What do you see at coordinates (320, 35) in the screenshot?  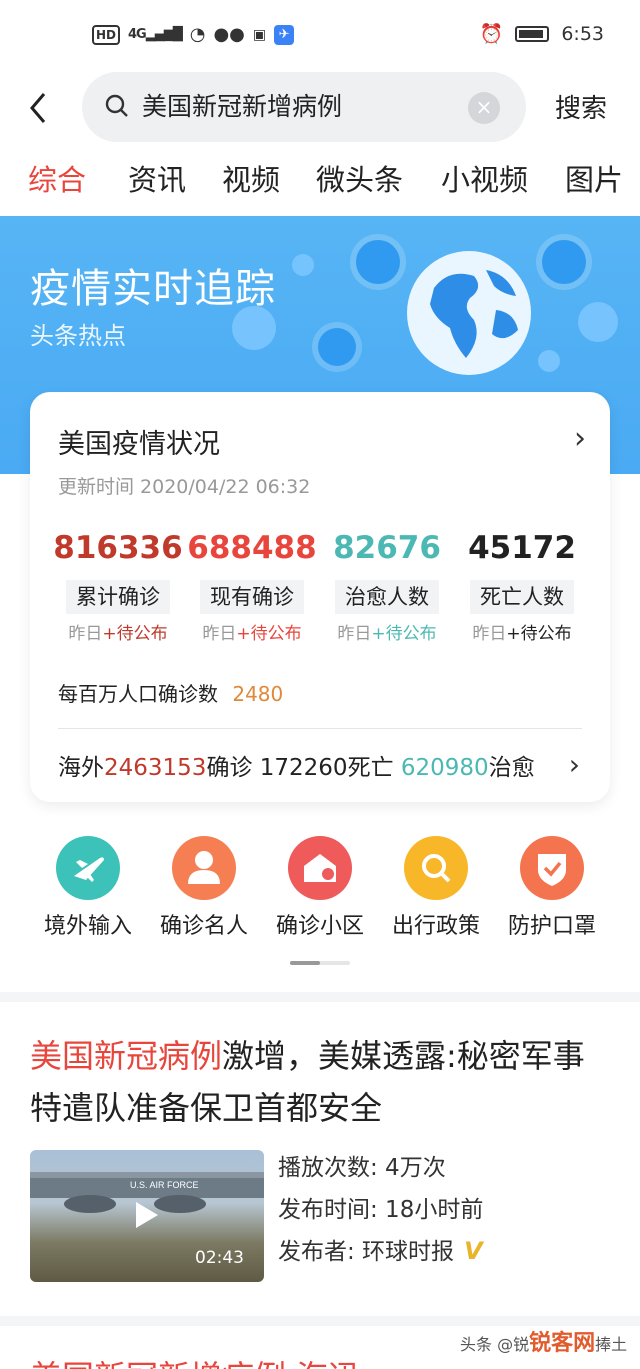 I see `status-bar: HD 4G▂▄▆█ ◔ ●● ▣ ✈ ⏰ 6:53` at bounding box center [320, 35].